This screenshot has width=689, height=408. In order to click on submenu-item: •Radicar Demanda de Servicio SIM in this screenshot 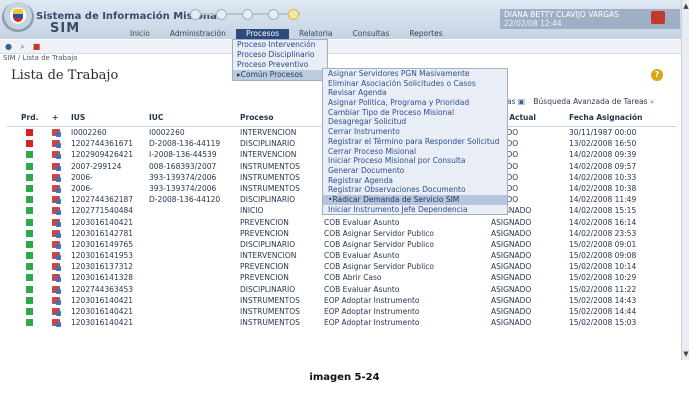, I will do `click(415, 199)`.